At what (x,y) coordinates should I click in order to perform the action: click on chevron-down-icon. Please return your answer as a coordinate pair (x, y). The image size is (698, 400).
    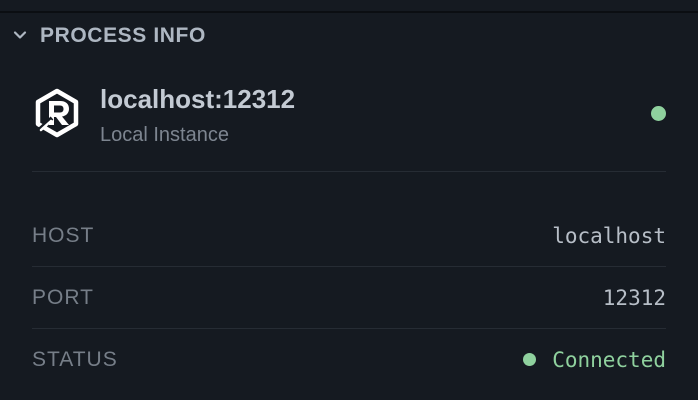
    Looking at the image, I should click on (20, 35).